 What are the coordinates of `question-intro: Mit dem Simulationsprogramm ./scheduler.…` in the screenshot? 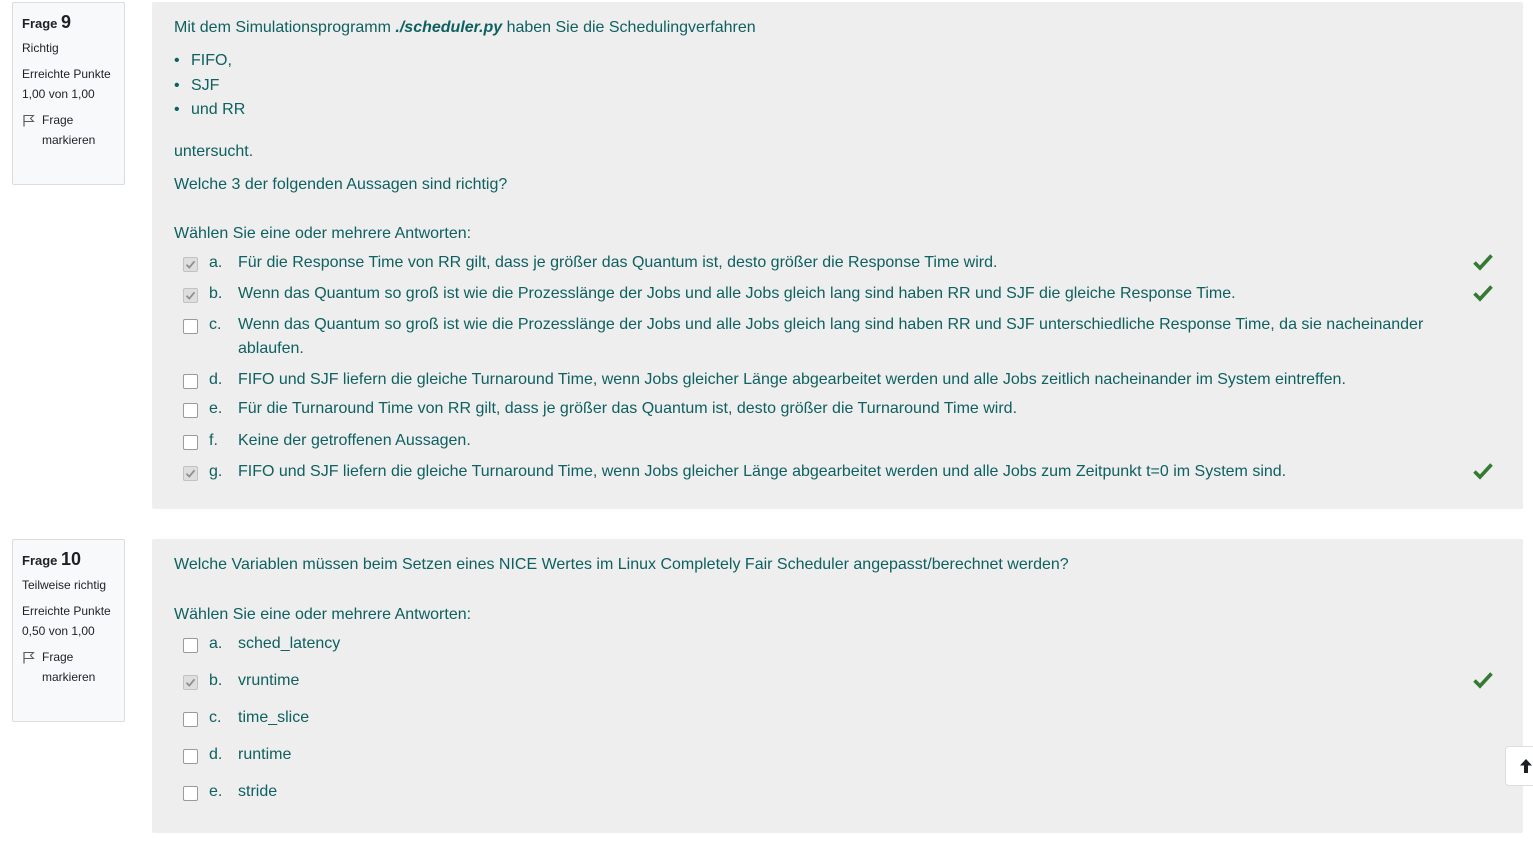 It's located at (465, 27).